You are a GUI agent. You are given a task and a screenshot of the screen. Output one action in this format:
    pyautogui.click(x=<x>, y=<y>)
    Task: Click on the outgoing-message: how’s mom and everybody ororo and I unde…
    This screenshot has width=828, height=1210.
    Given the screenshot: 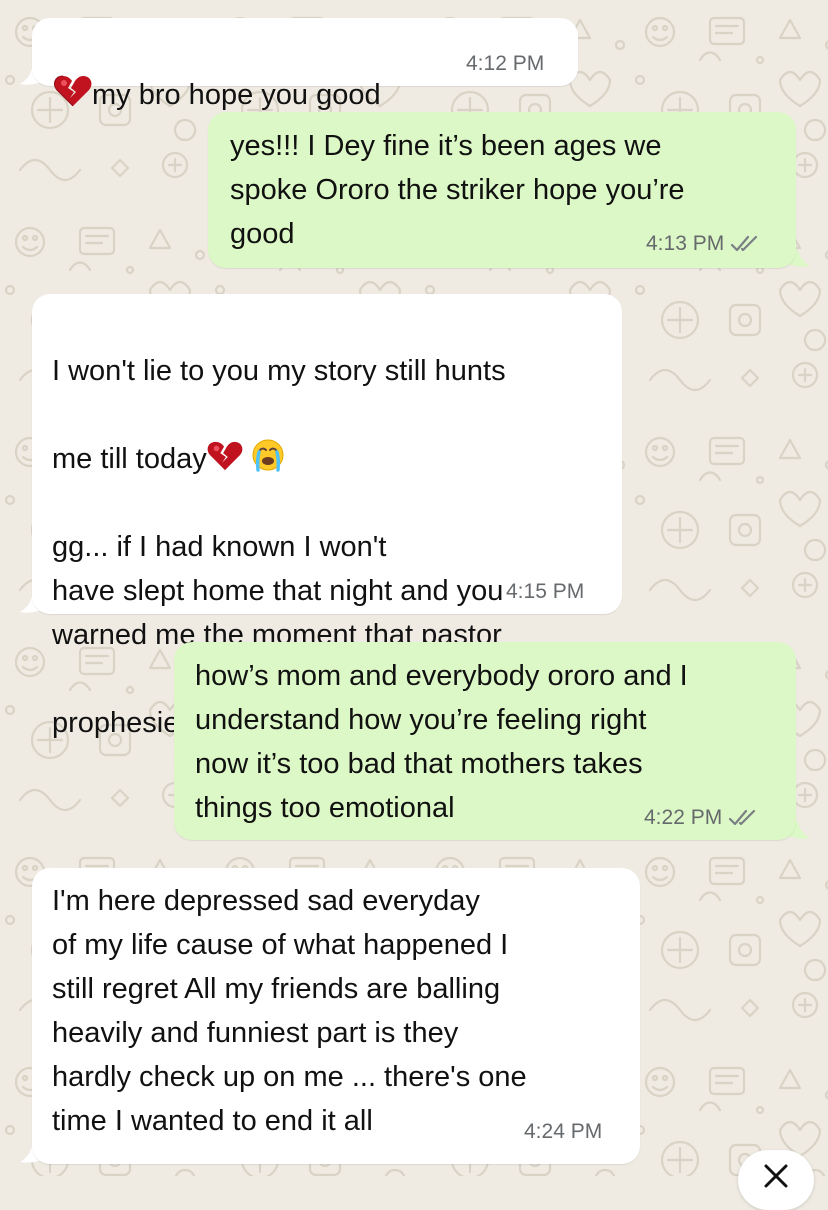 What is the action you would take?
    pyautogui.click(x=485, y=741)
    